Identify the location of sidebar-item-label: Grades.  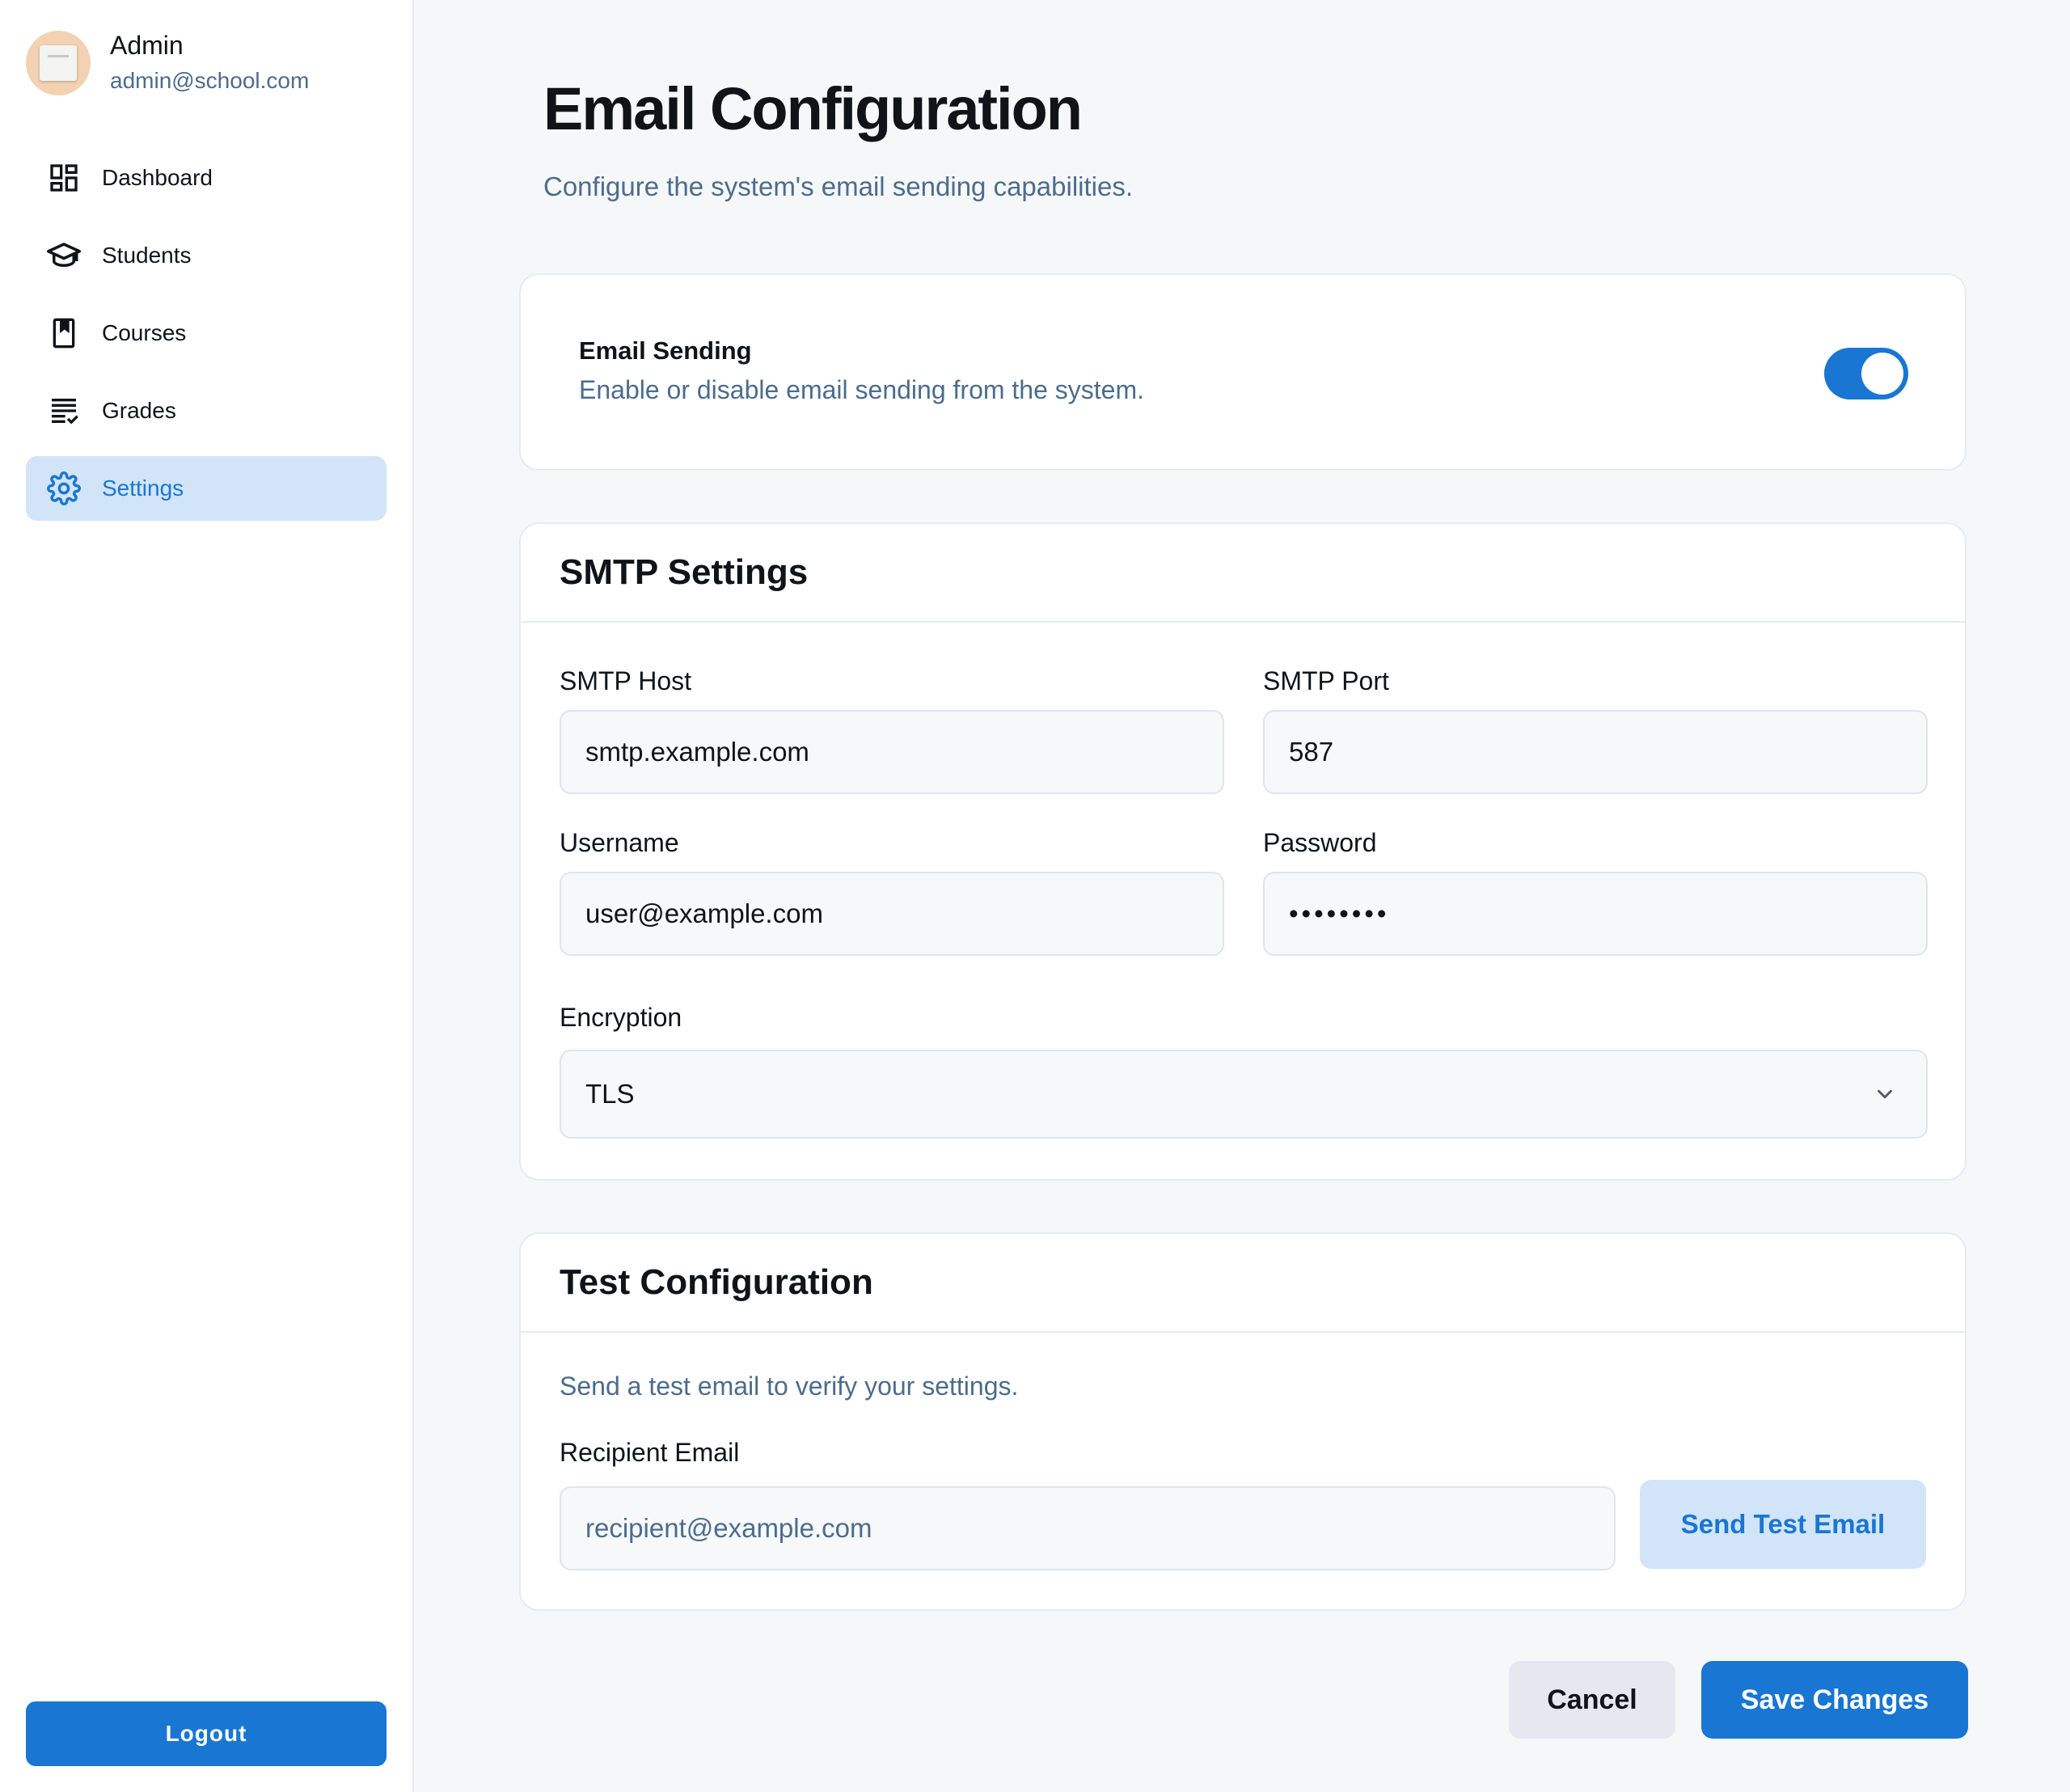
(139, 410).